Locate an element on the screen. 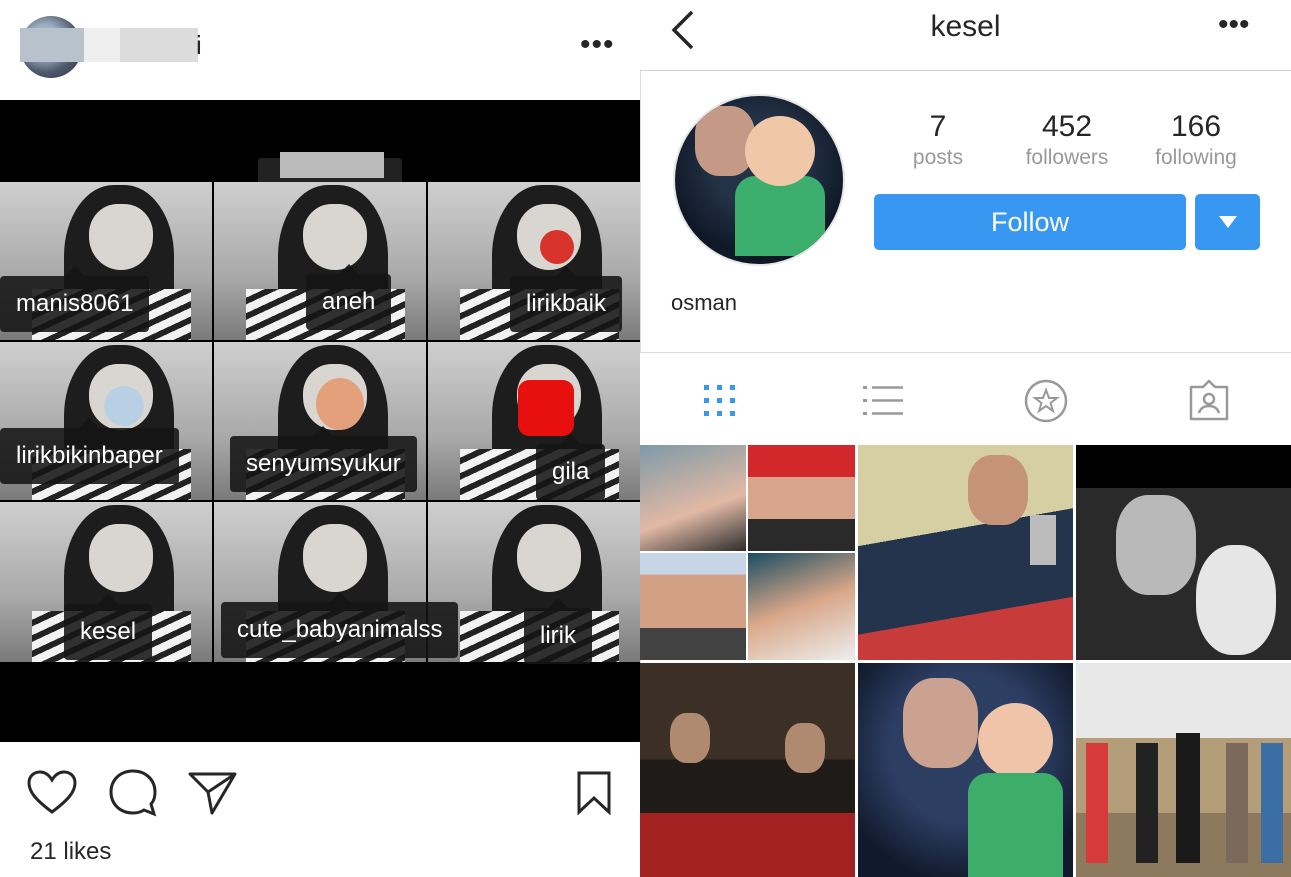  user-tag: gila is located at coordinates (571, 467).